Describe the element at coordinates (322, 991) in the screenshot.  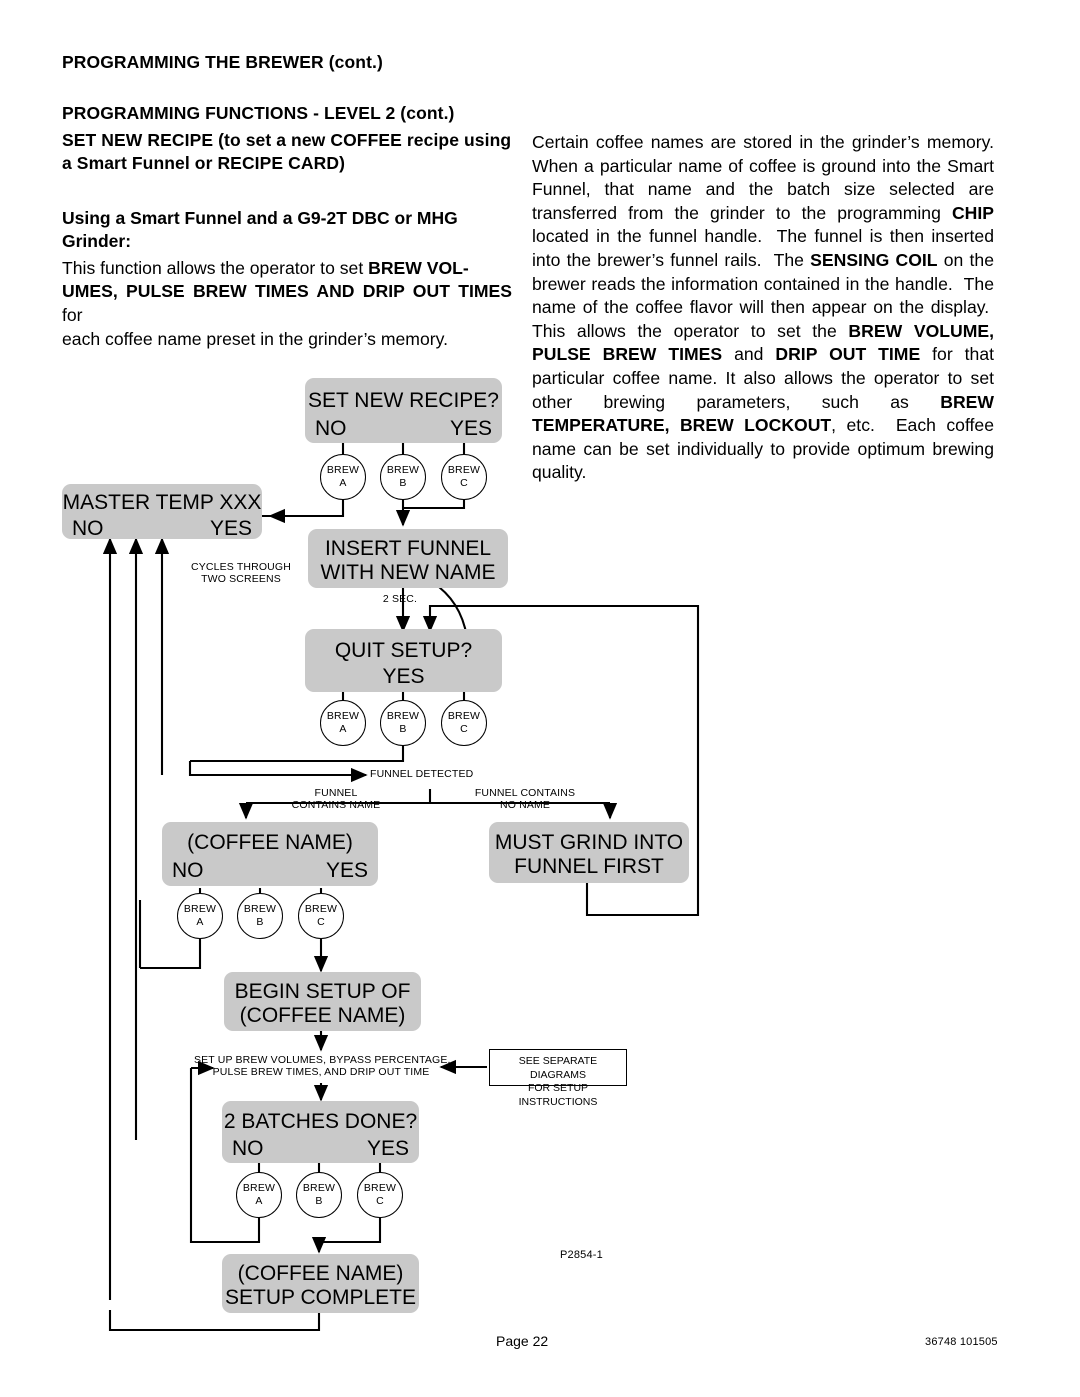
I see `display-line1: BEGIN SETUP OF` at that location.